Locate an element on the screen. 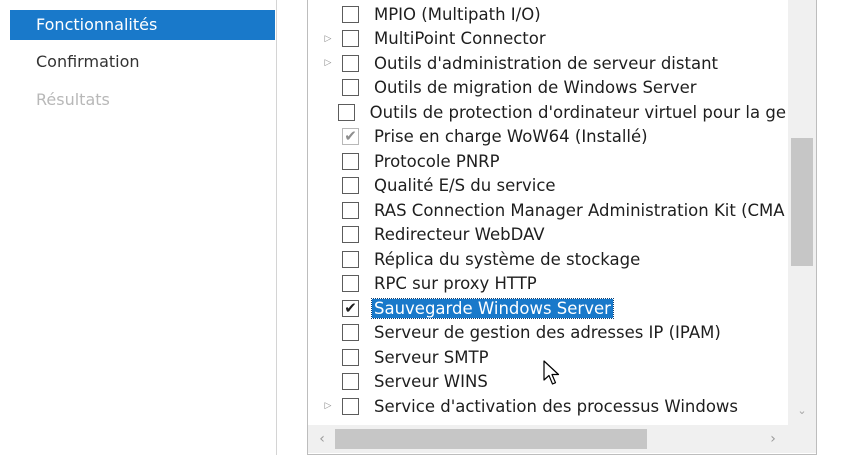 This screenshot has height=461, width=847. feature-row: Outils de migration de Windows Server is located at coordinates (548, 88).